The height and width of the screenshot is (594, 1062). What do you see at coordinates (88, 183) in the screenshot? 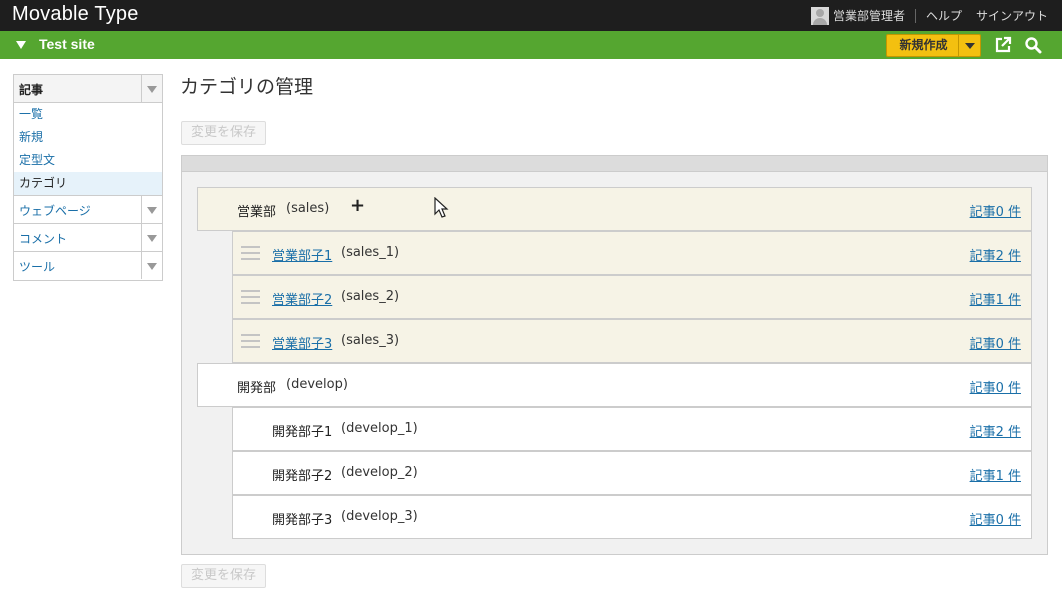
I see `sidebar-item-categories: カテゴリ` at bounding box center [88, 183].